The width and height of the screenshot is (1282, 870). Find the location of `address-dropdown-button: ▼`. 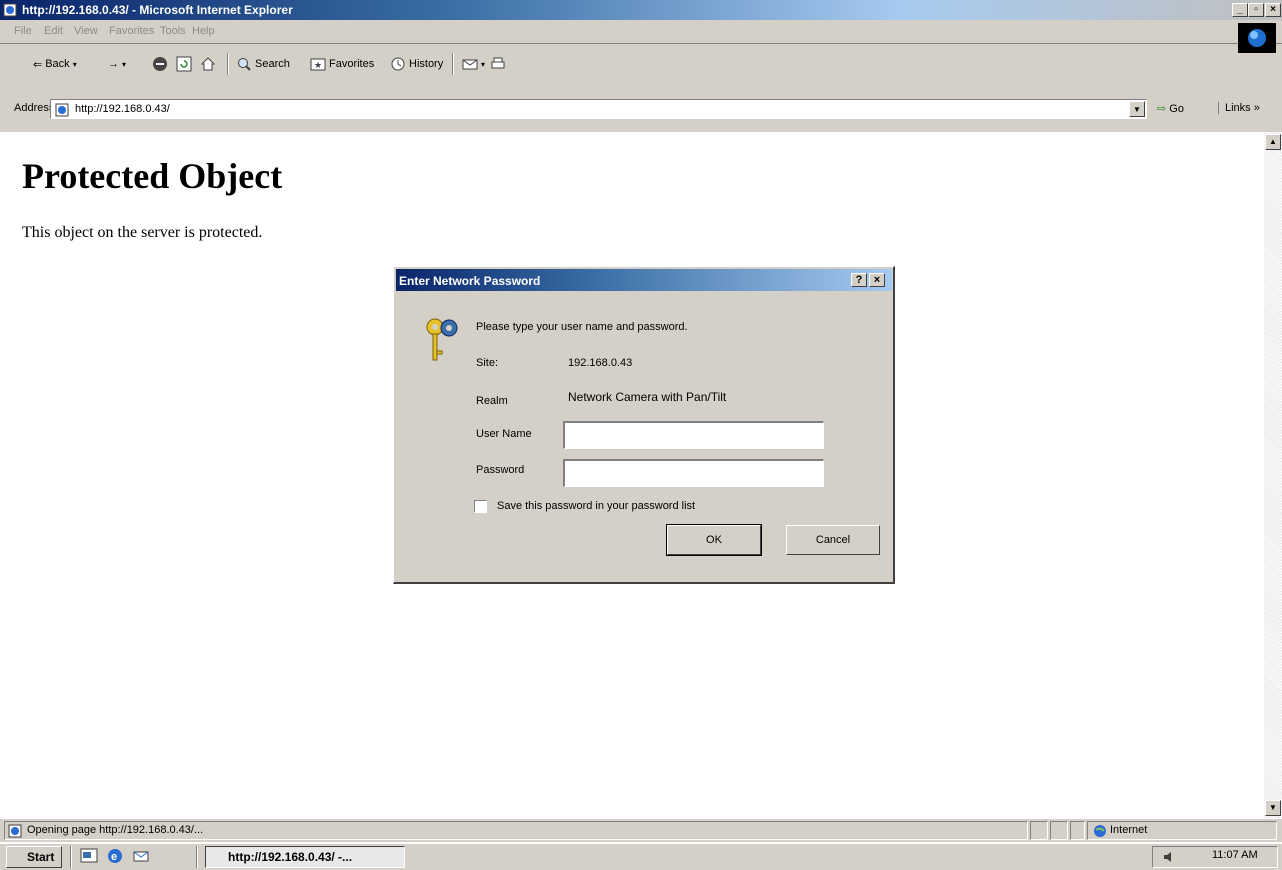

address-dropdown-button: ▼ is located at coordinates (1137, 109).